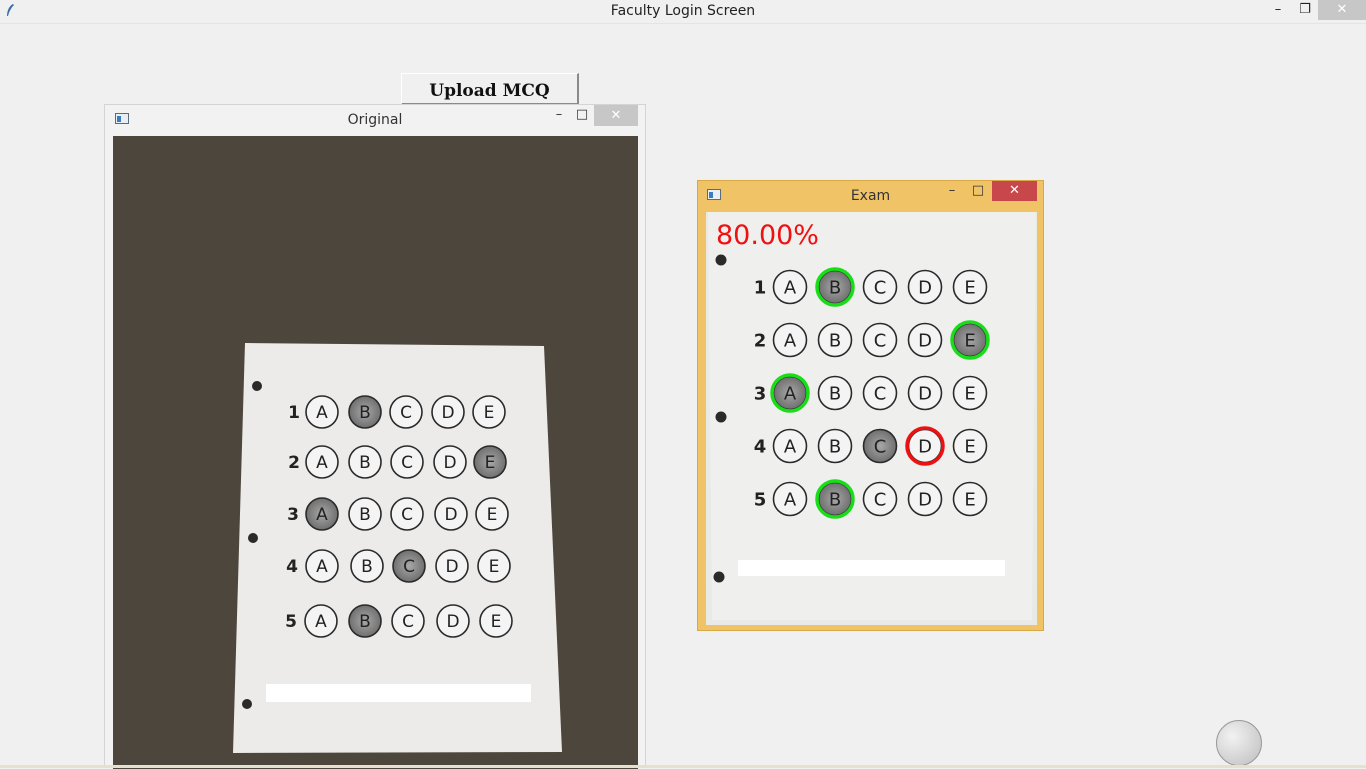  Describe the element at coordinates (490, 104) in the screenshot. I see `upload-mcq-paper-button: Upload MCQ Paper` at that location.